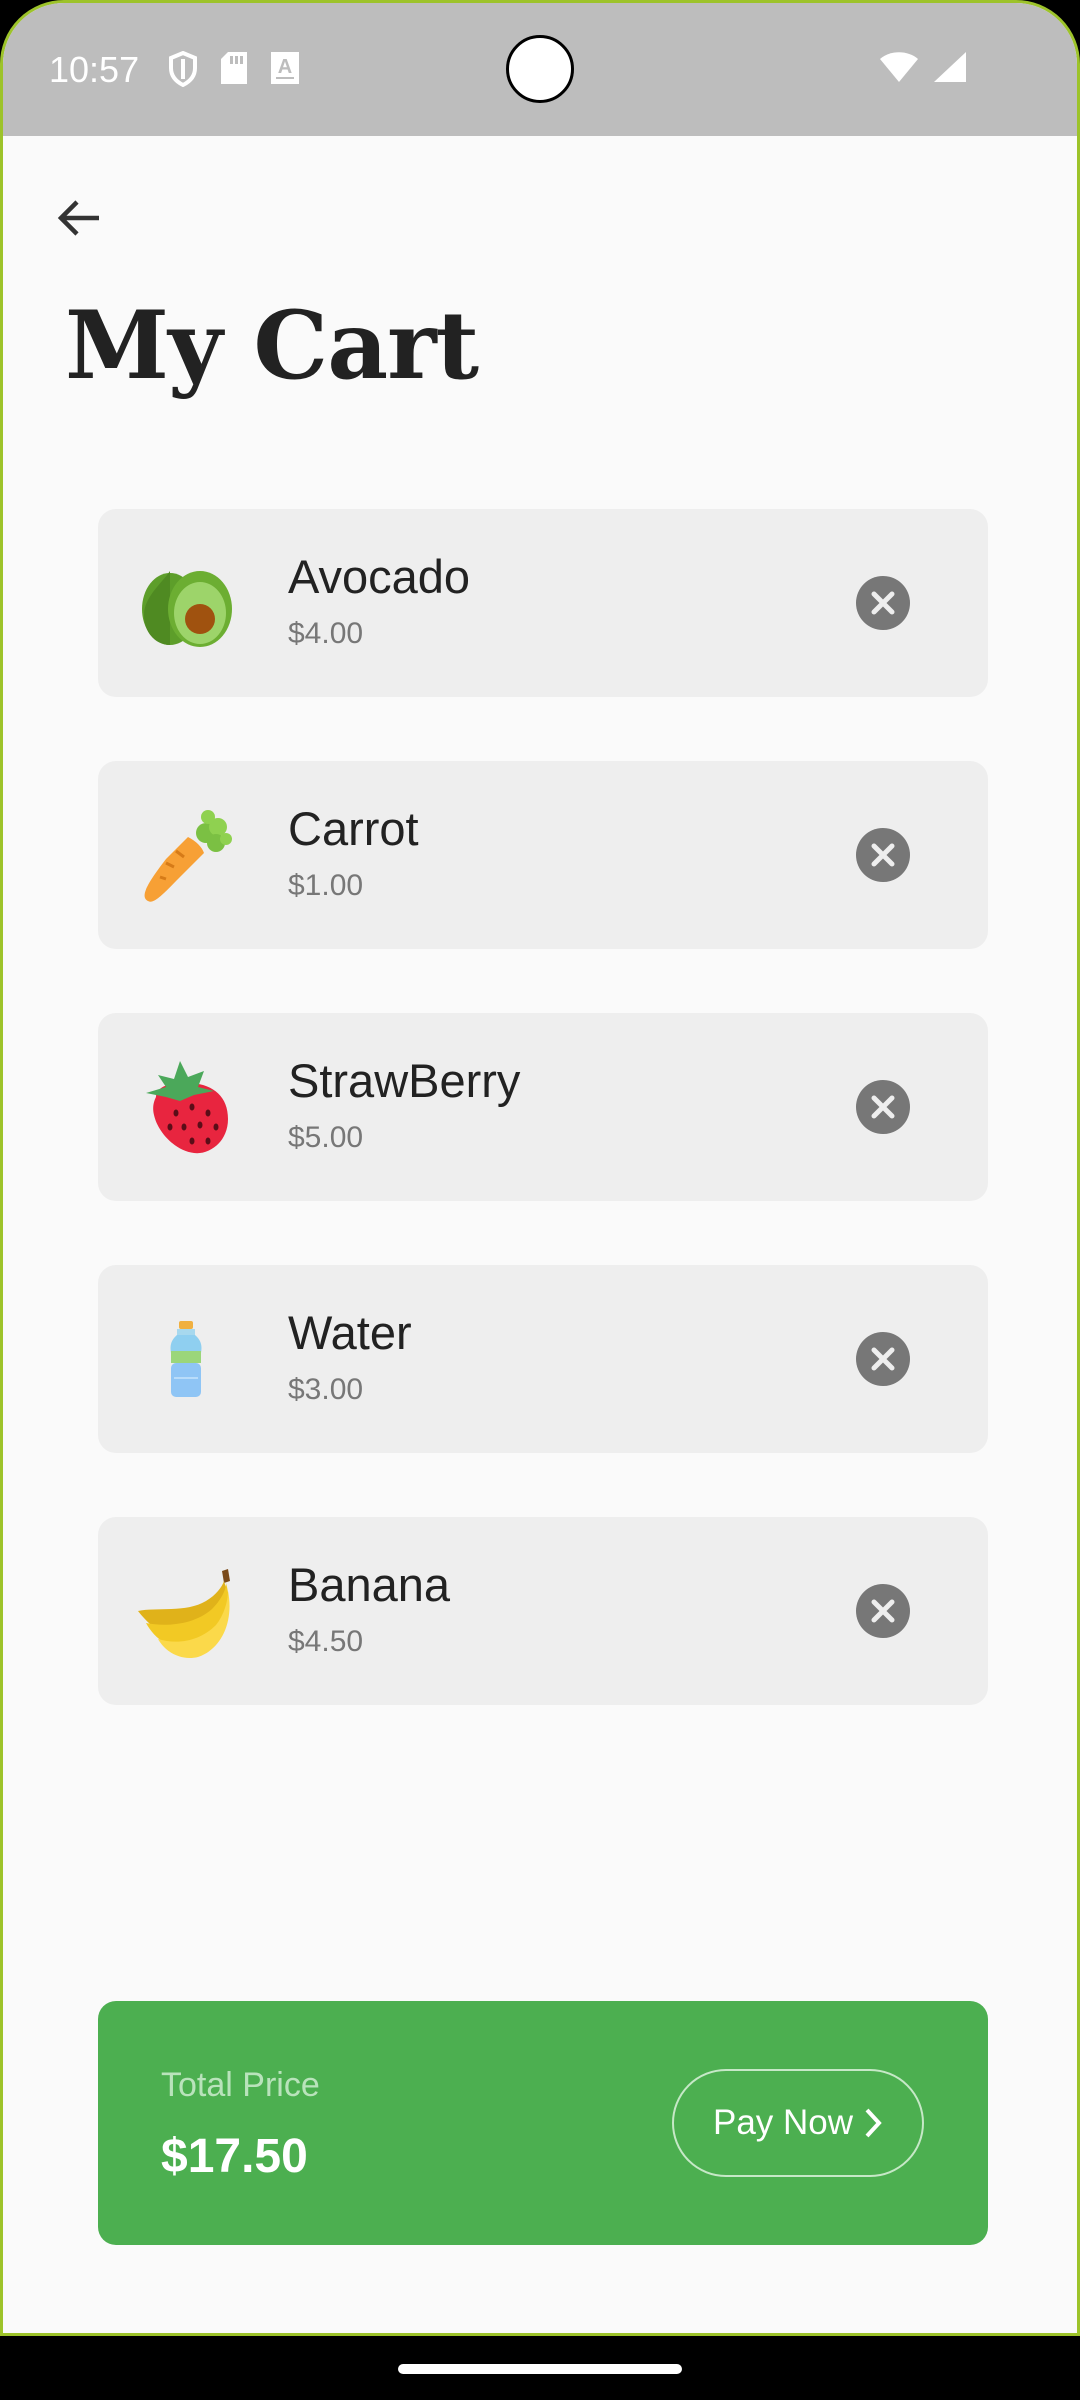 Image resolution: width=1080 pixels, height=2400 pixels. I want to click on status-time: 10:57, so click(94, 69).